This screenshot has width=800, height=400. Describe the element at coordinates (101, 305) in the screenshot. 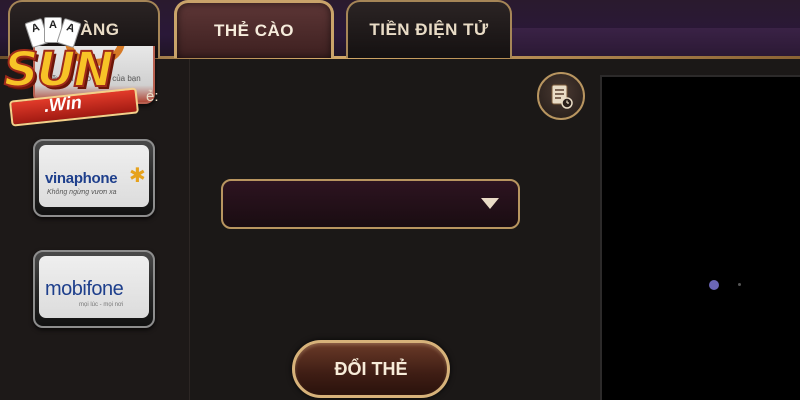

I see `mobifone-tagline: mọi lúc - mọi nơi` at that location.